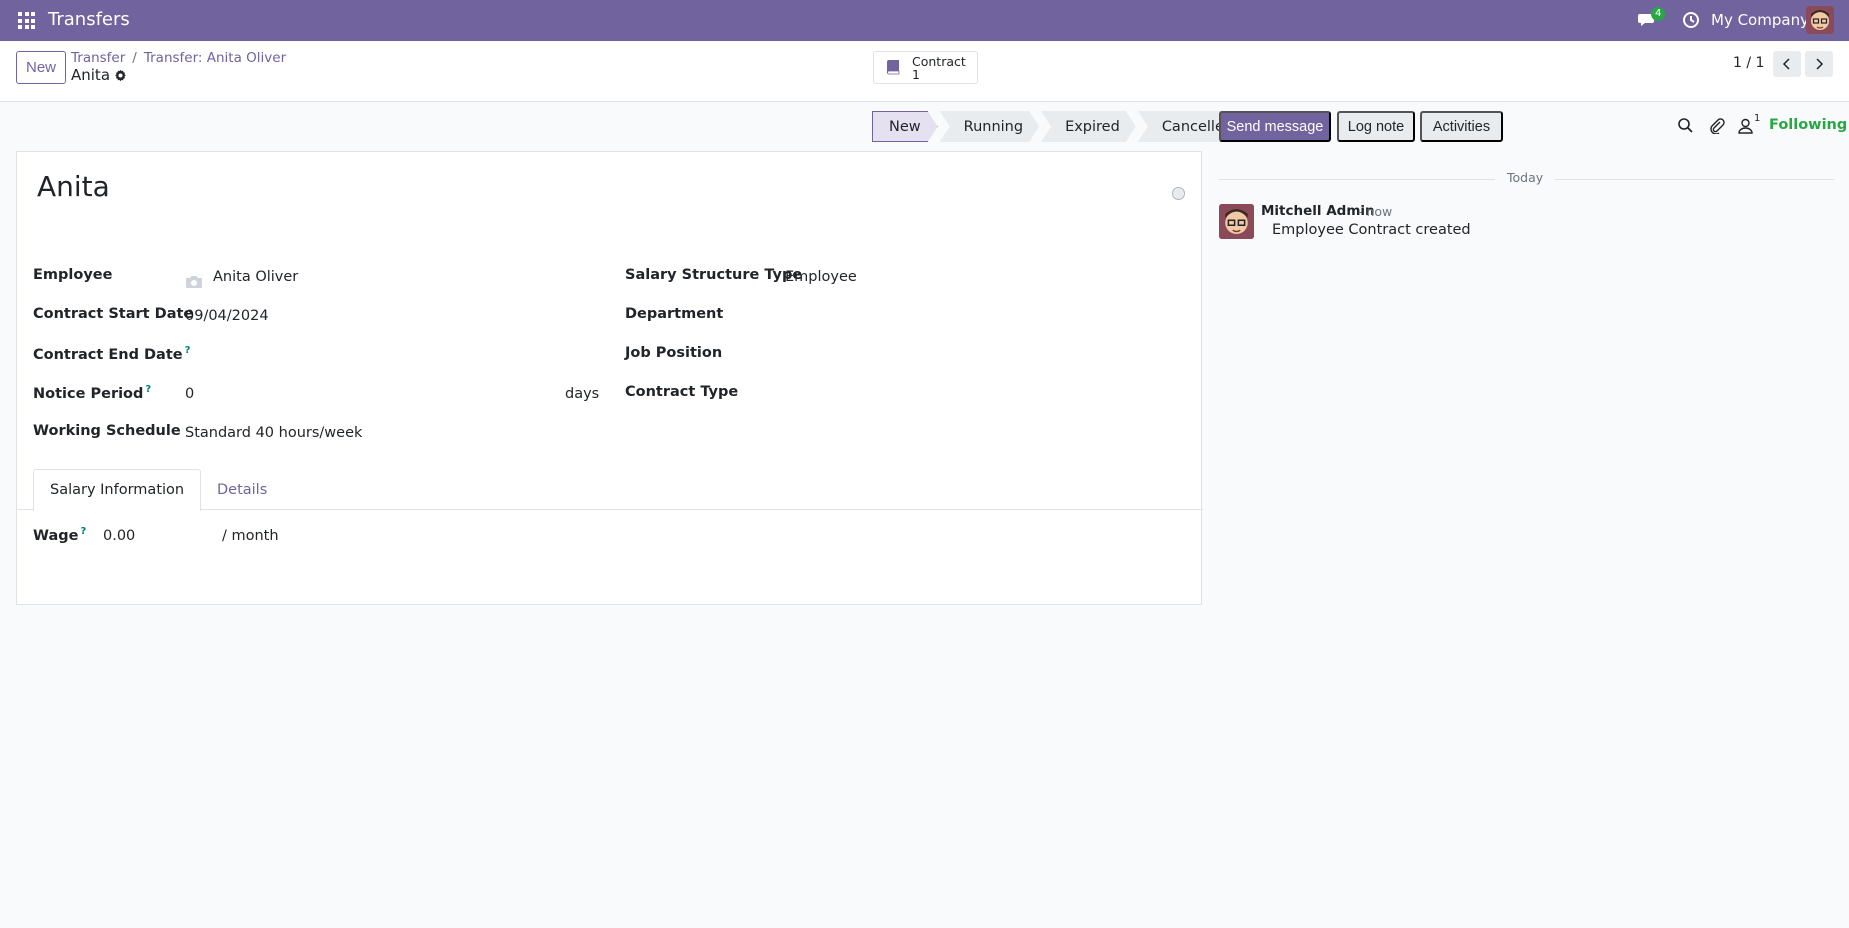 The height and width of the screenshot is (928, 1849). I want to click on smart-button-label: Contract, so click(939, 61).